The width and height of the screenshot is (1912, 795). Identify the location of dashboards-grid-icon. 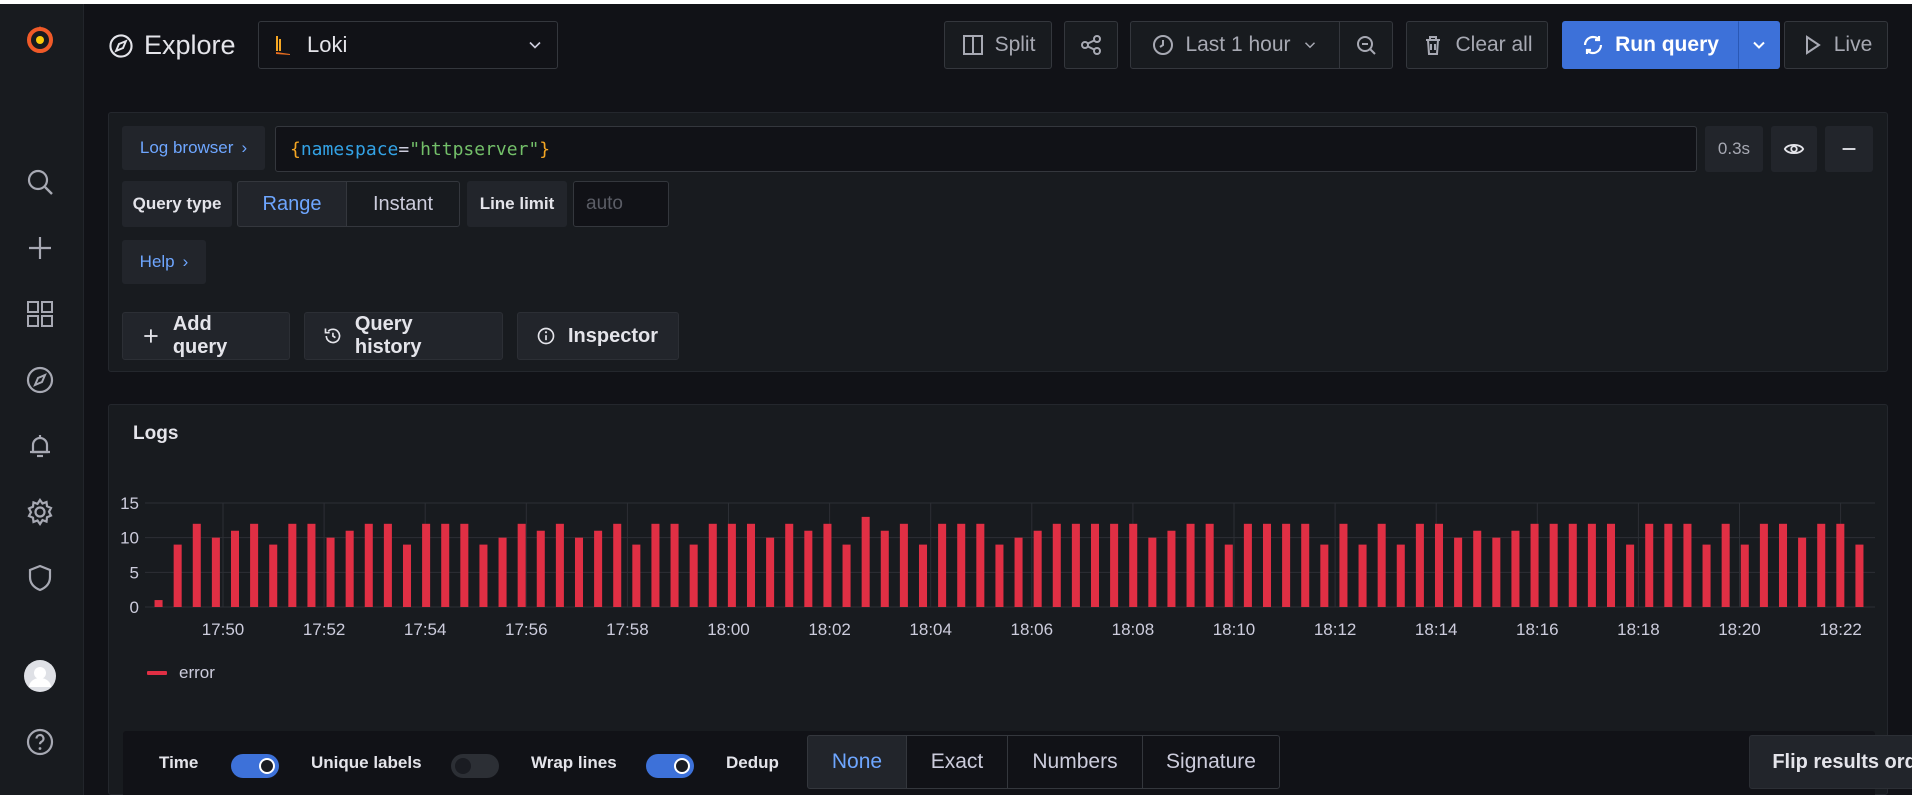
(40, 314).